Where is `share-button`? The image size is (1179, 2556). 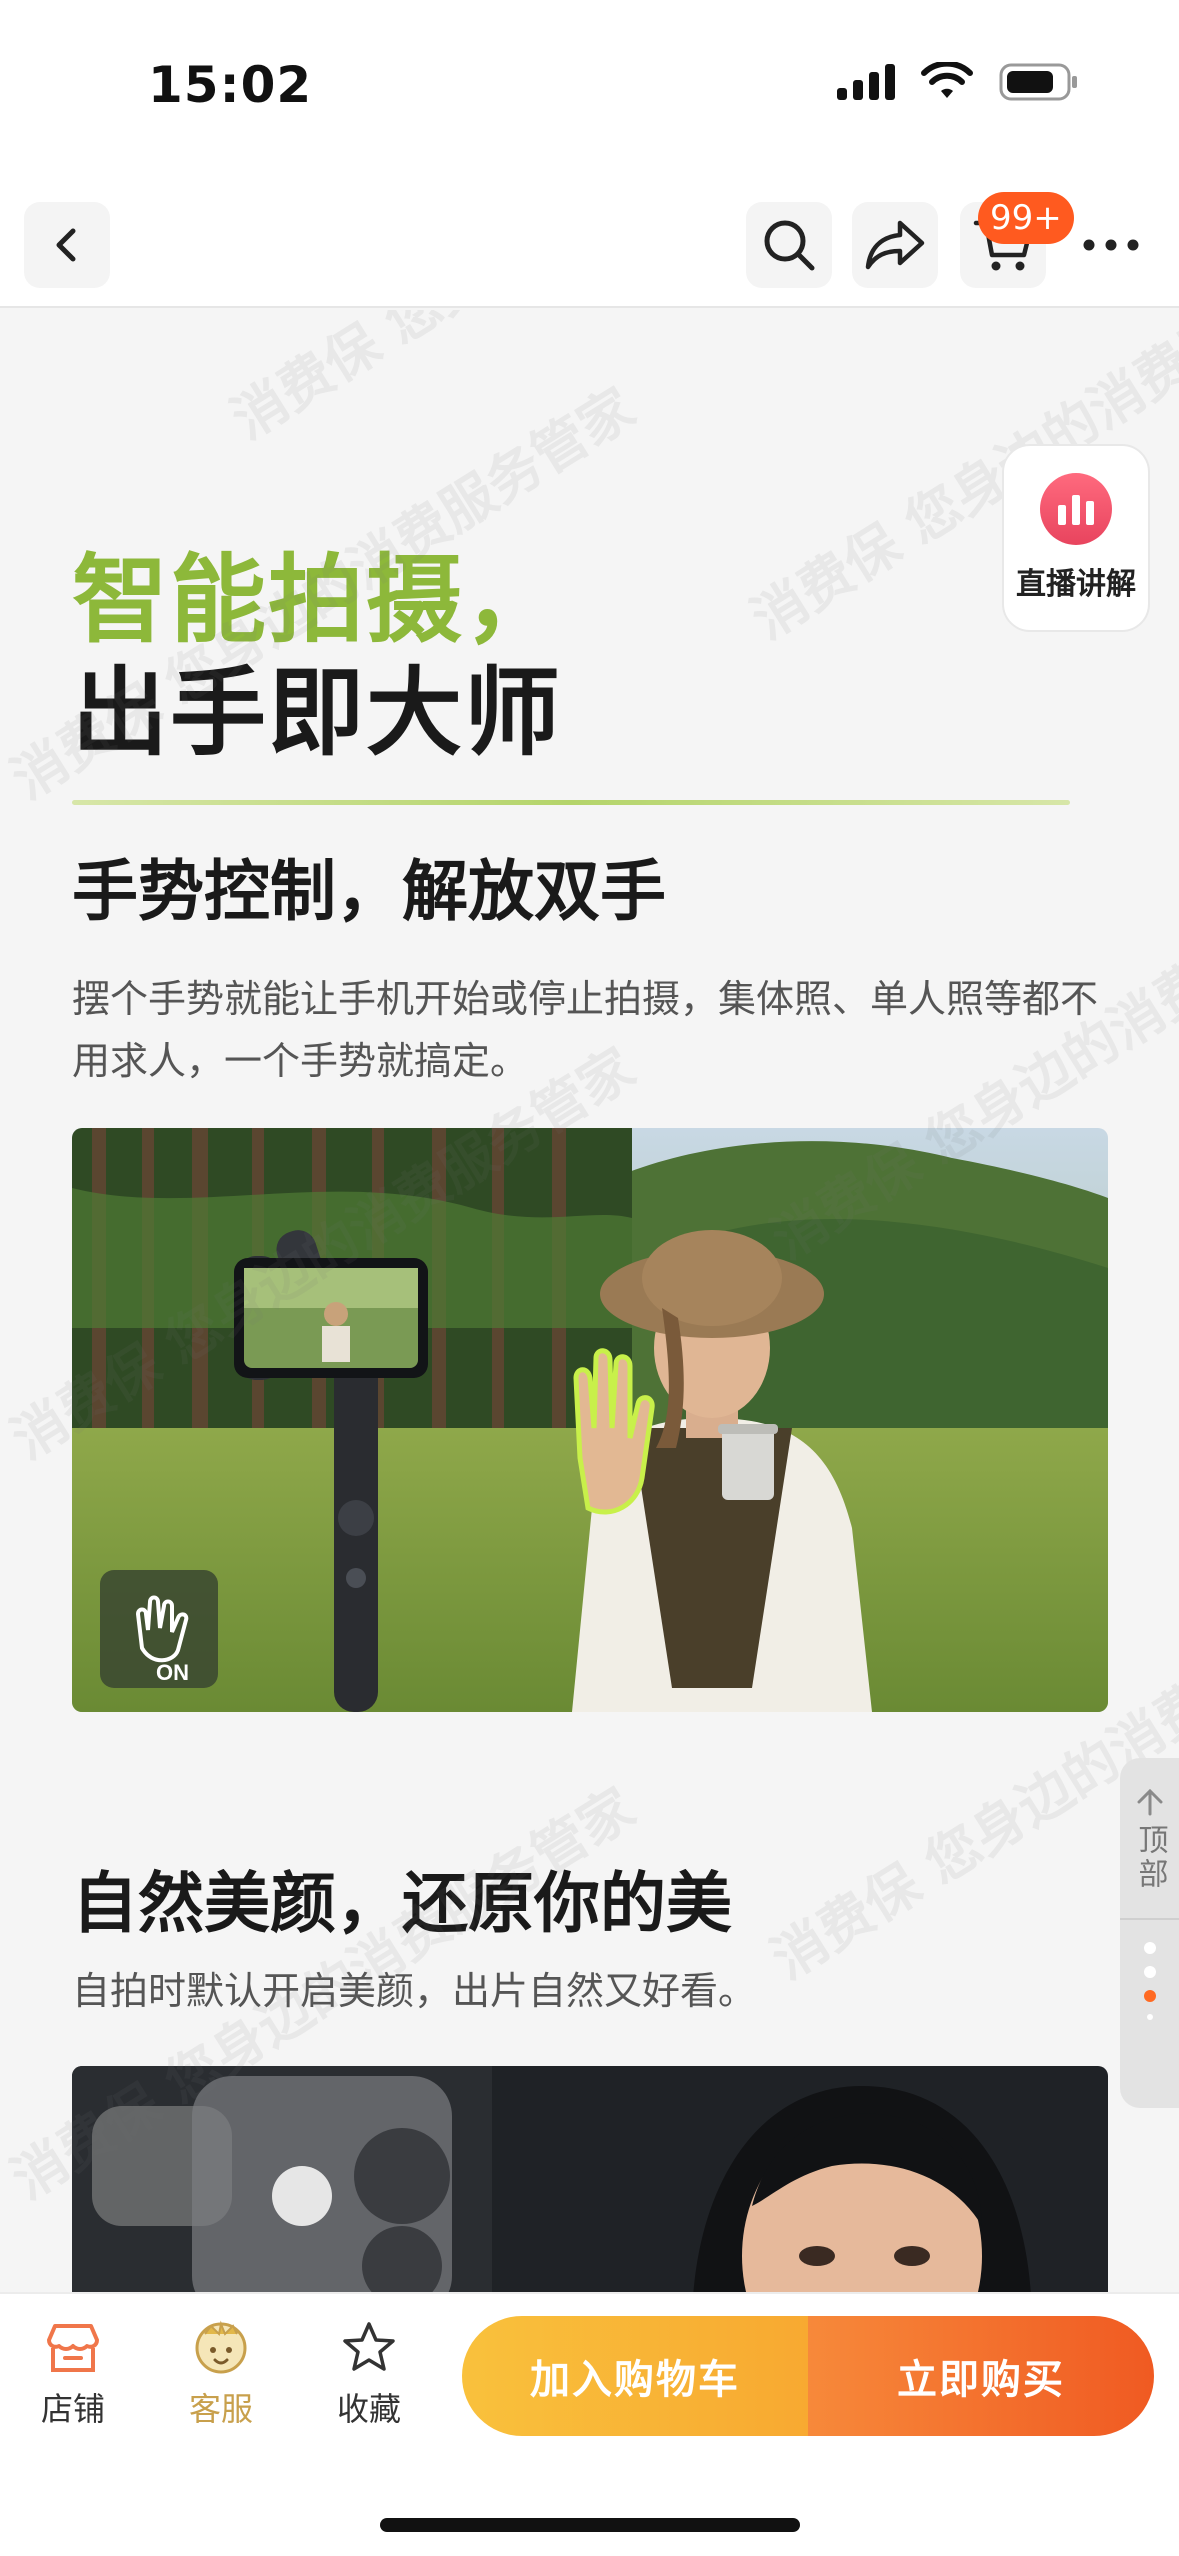
share-button is located at coordinates (895, 245).